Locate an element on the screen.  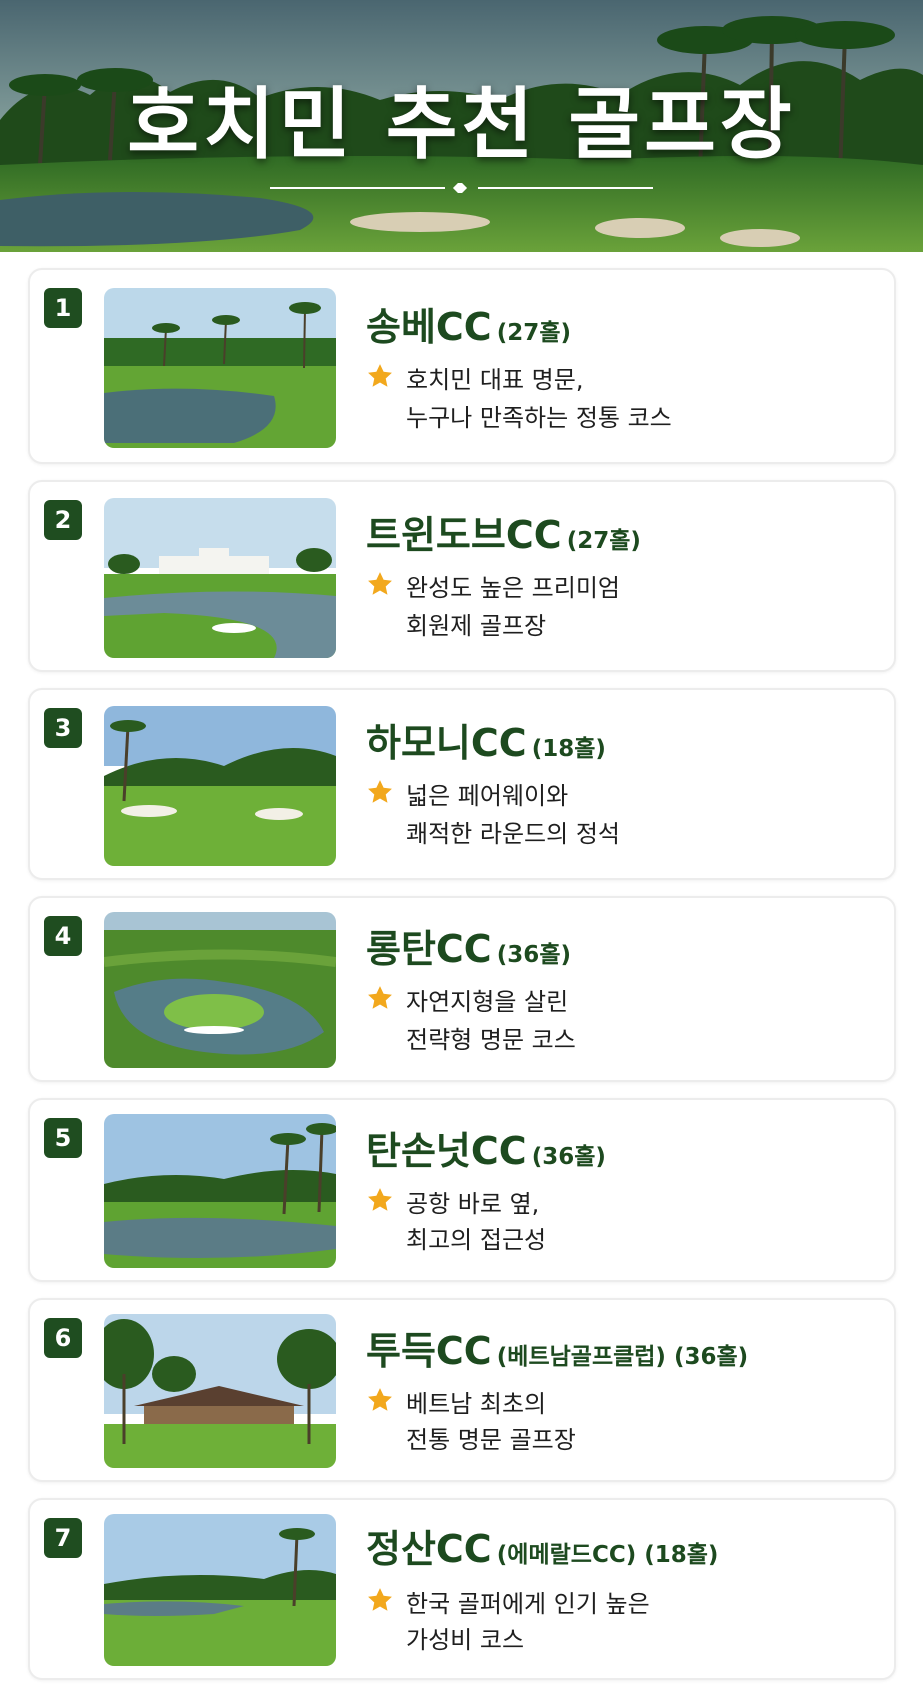
description-line-1: 넓은 페어웨이와 is located at coordinates (487, 796).